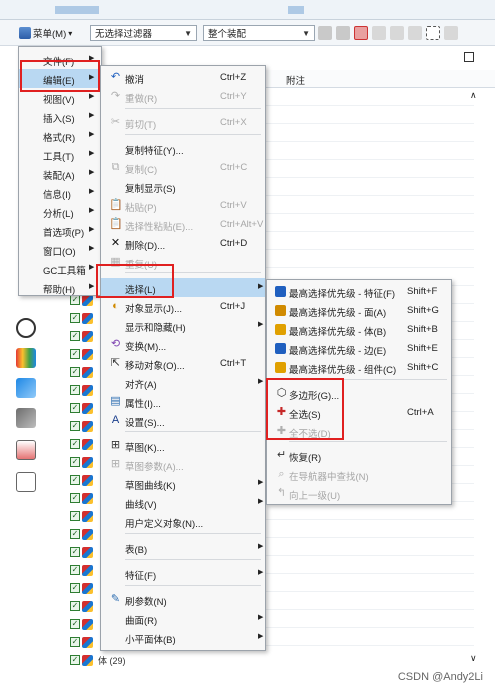 This screenshot has width=495, height=691. Describe the element at coordinates (60, 249) in the screenshot. I see `main-menu-item: 窗口(O) ▶` at that location.